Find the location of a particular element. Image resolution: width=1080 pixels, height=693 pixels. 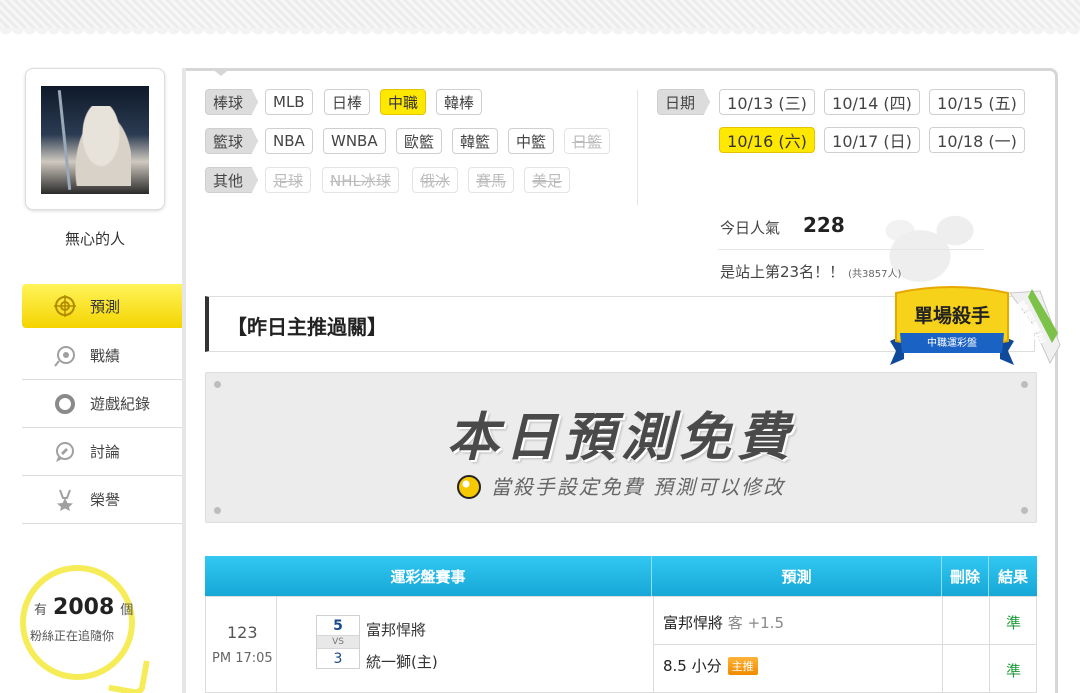

avatar-sword-shape is located at coordinates (64, 140).